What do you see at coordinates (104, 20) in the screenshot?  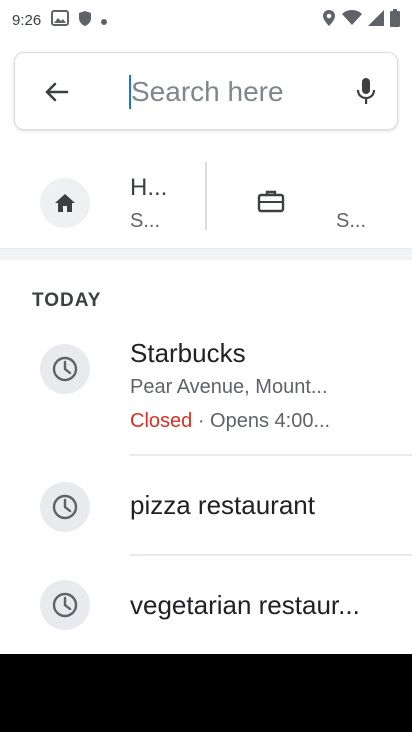 I see `dot-icon` at bounding box center [104, 20].